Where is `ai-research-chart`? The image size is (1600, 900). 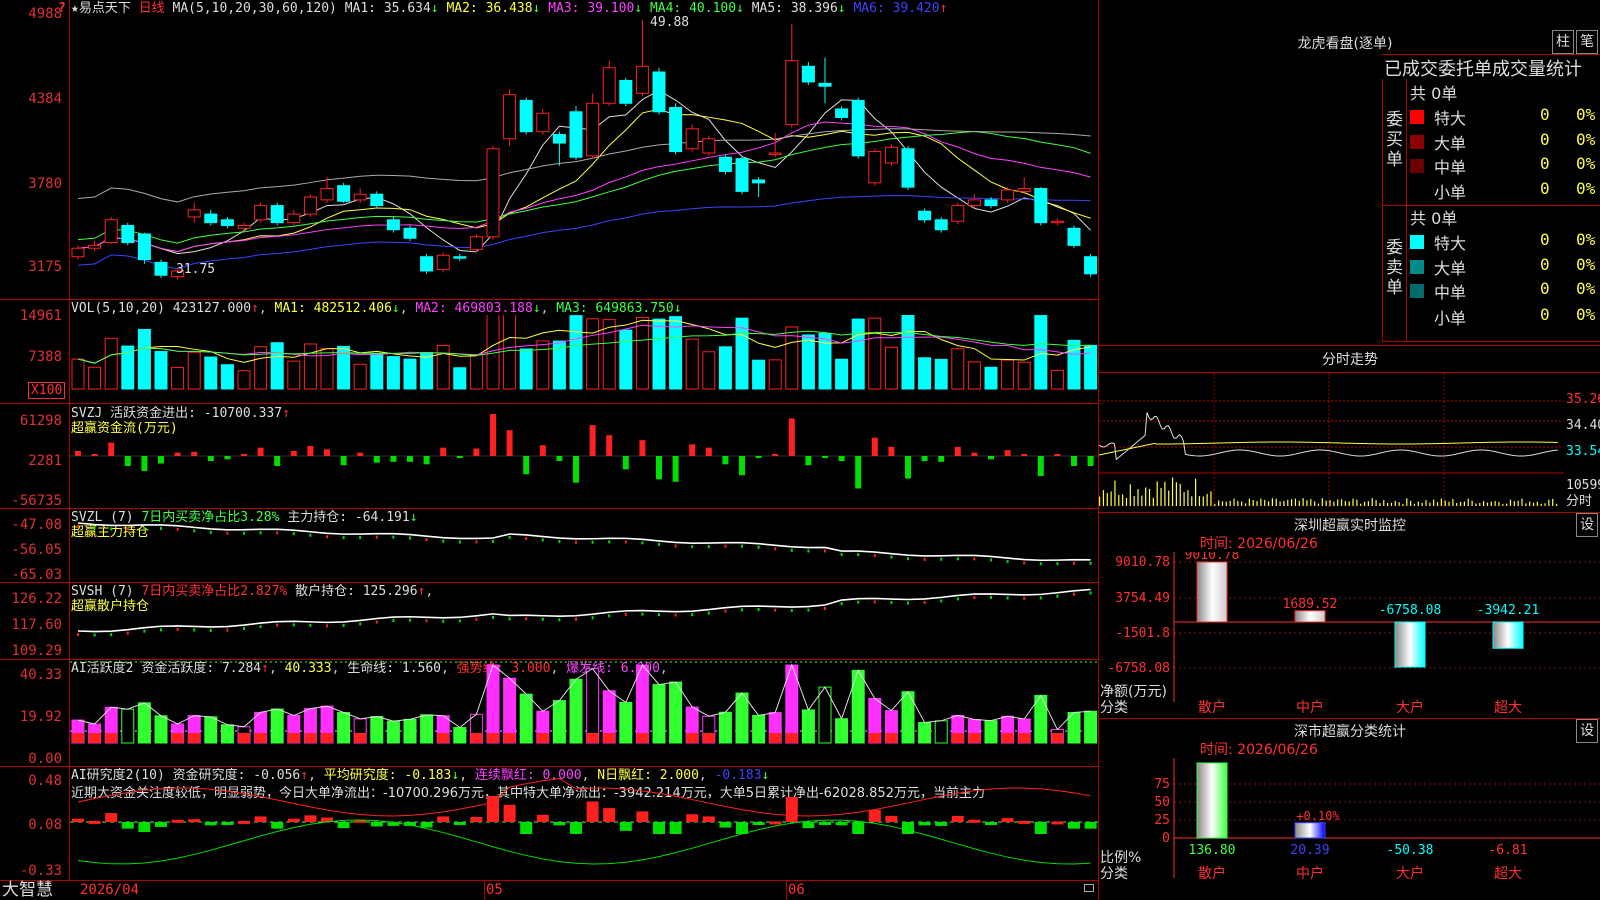
ai-research-chart is located at coordinates (584, 823).